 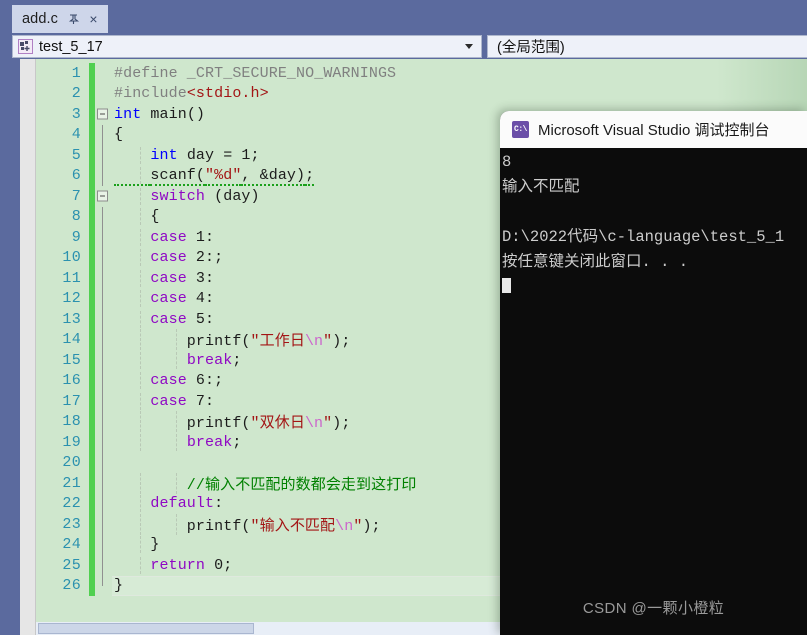 I want to click on member-scope-value: (全局范围), so click(x=531, y=48).